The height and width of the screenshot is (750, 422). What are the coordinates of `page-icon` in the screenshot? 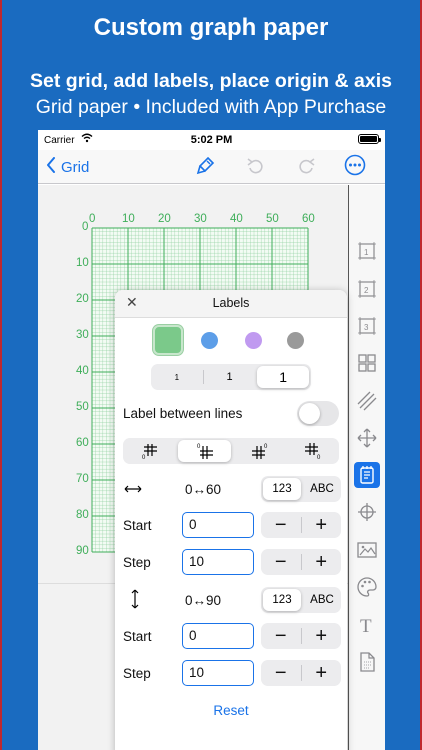 It's located at (367, 662).